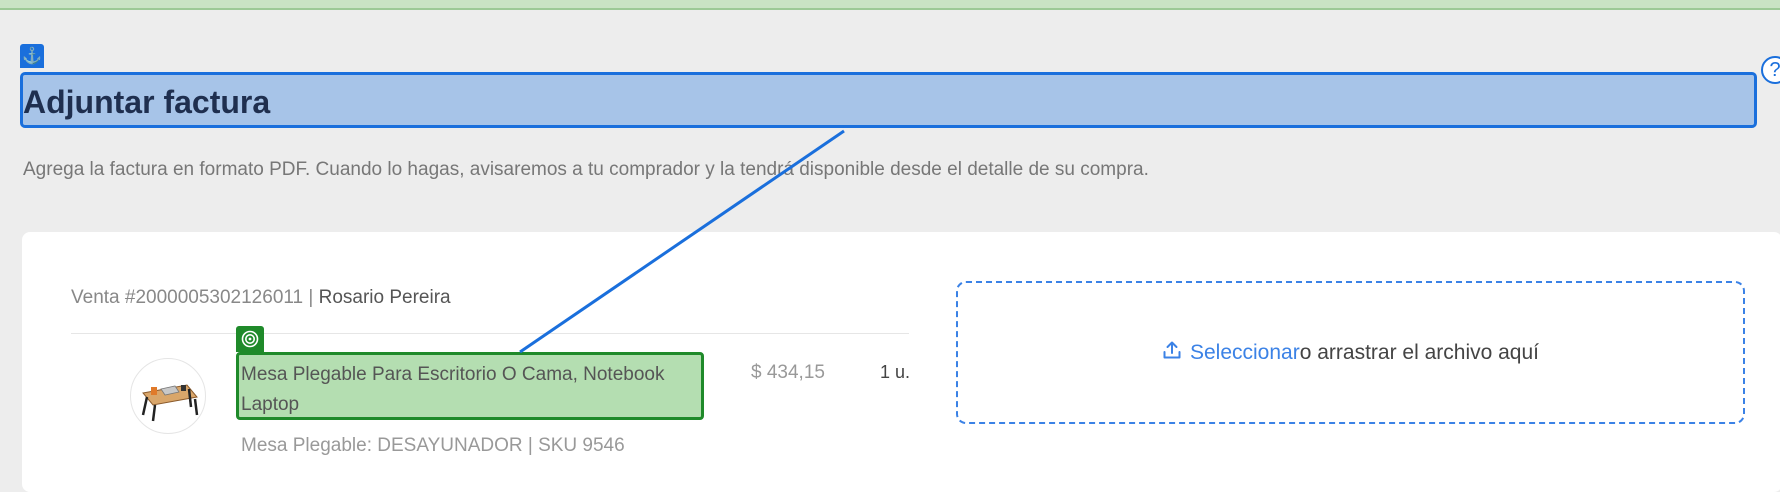 This screenshot has width=1780, height=492. Describe the element at coordinates (788, 372) in the screenshot. I see `product-price: $ 434,15` at that location.